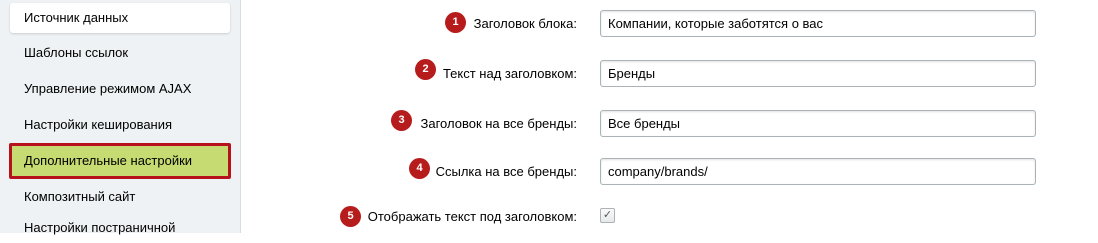  Describe the element at coordinates (120, 53) in the screenshot. I see `sidebar-item-link-templates: Шаблоны ссылок` at that location.